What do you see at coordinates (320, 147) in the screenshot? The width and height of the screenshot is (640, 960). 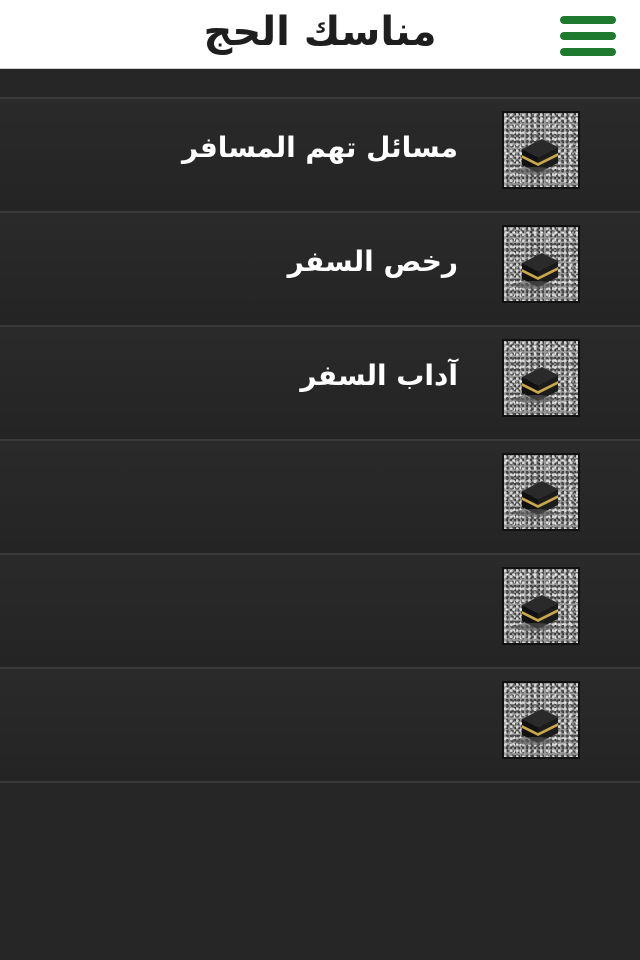 I see `list-item-label: مسائل تهم المسافر` at bounding box center [320, 147].